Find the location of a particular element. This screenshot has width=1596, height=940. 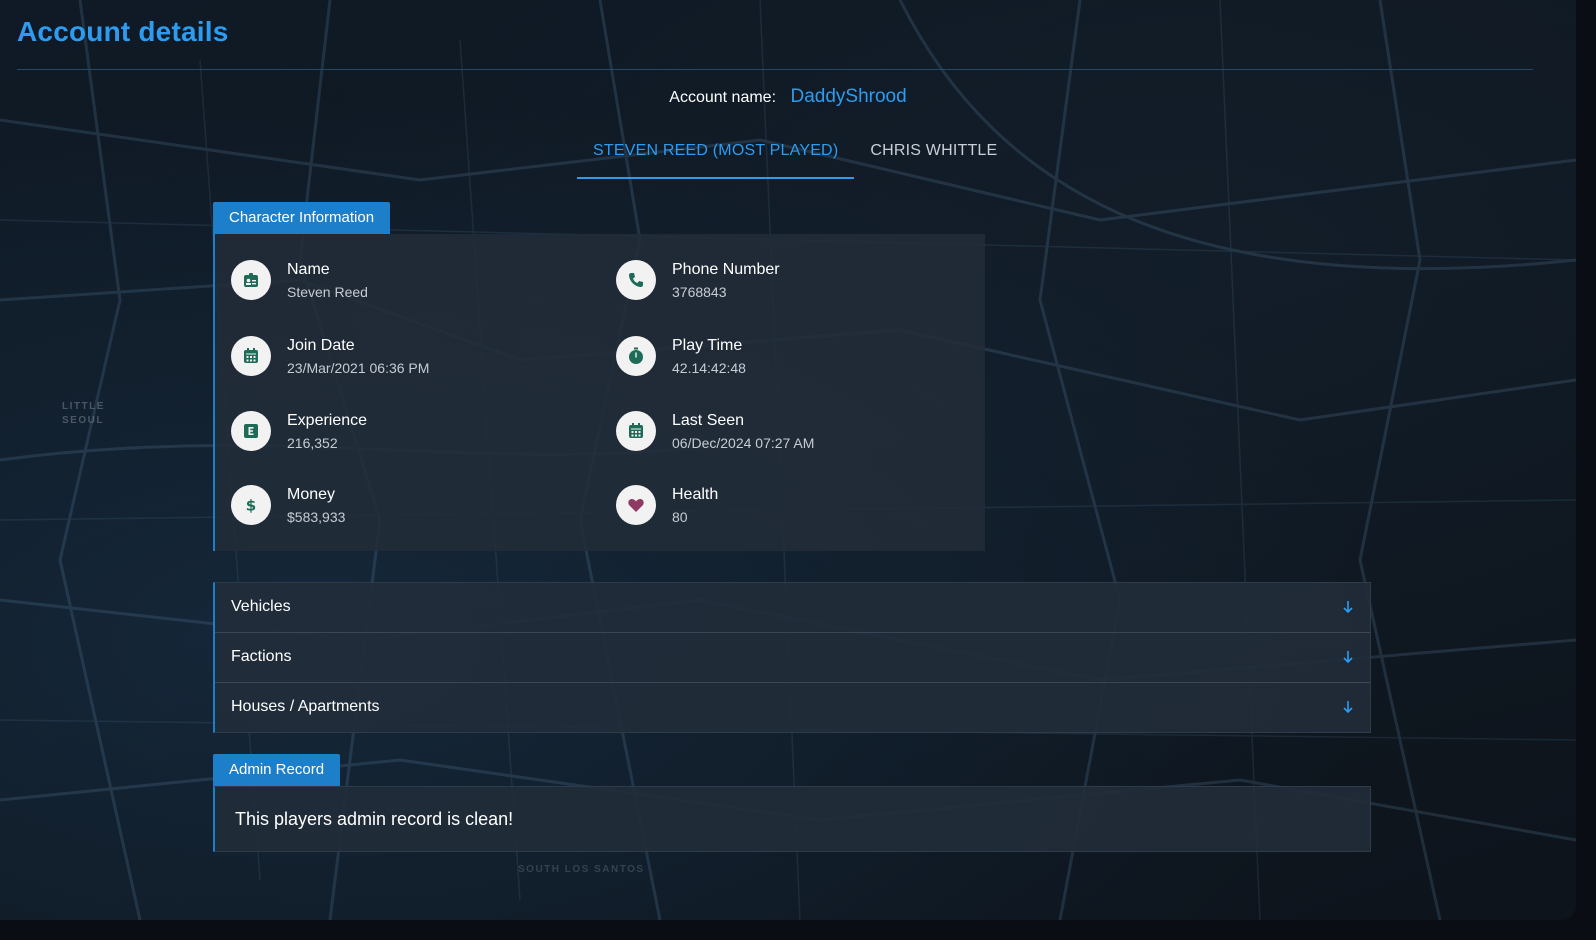

accordion-houses-apartments: Houses / Apartments is located at coordinates (792, 707).